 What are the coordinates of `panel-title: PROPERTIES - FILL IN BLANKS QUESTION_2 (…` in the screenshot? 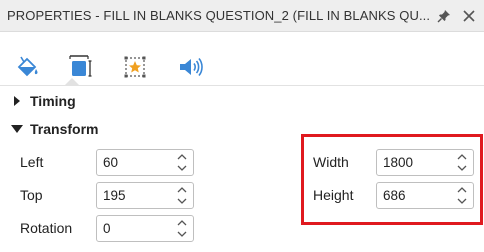 It's located at (219, 15).